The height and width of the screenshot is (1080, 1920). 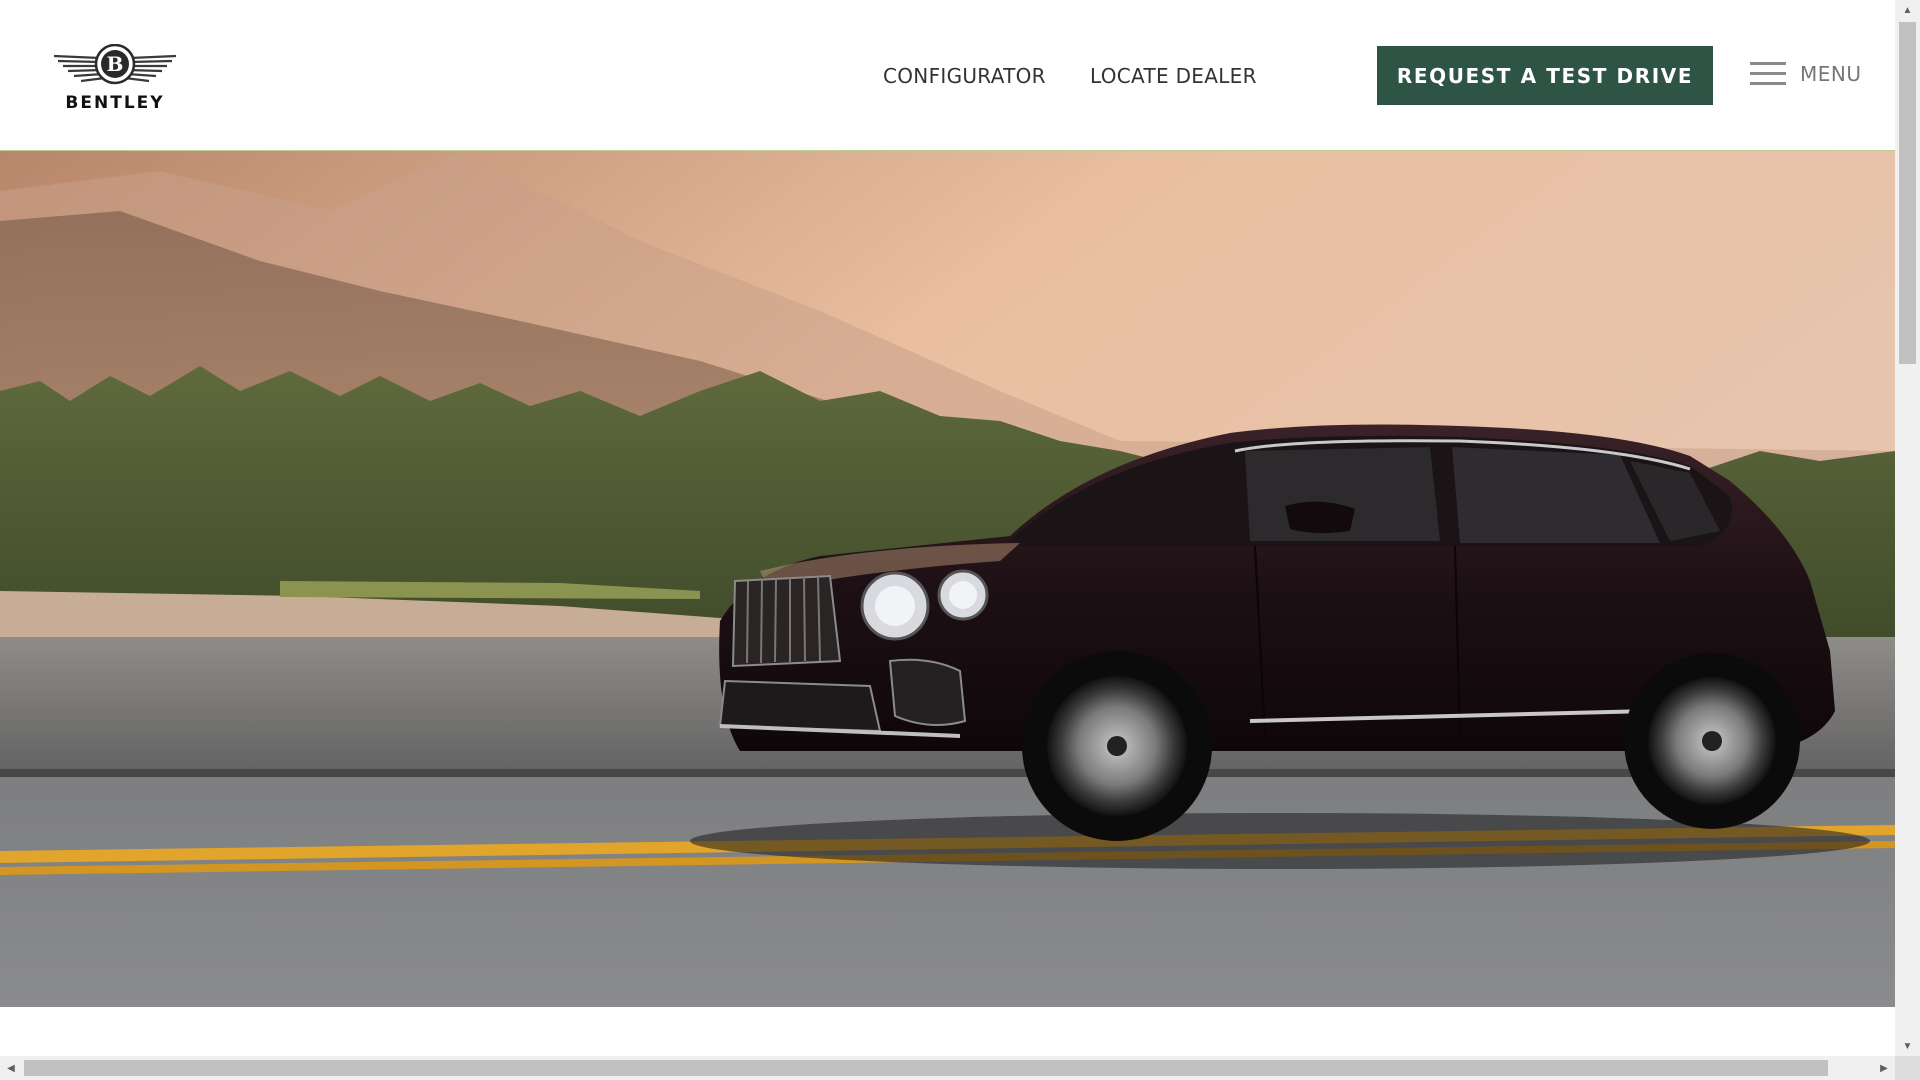 I want to click on scrollbar-corner, so click(x=1907, y=1068).